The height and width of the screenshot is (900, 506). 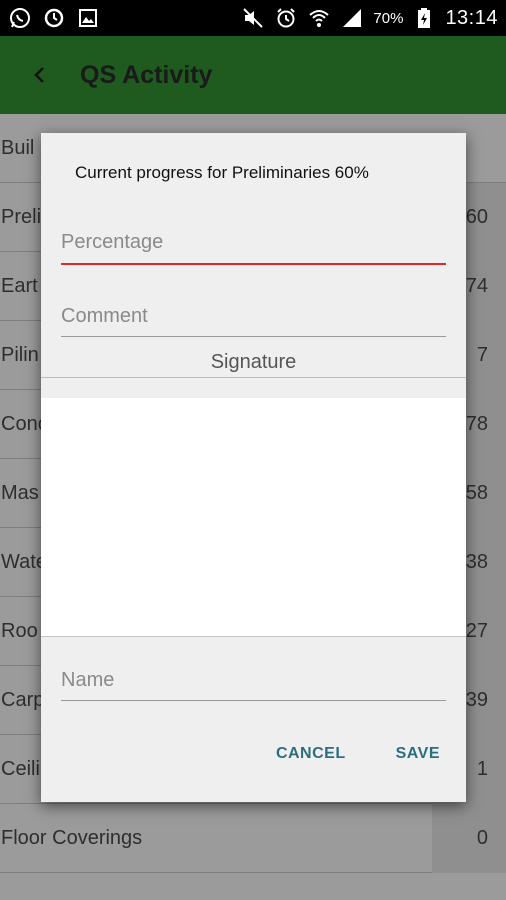 I want to click on back-button, so click(x=40, y=75).